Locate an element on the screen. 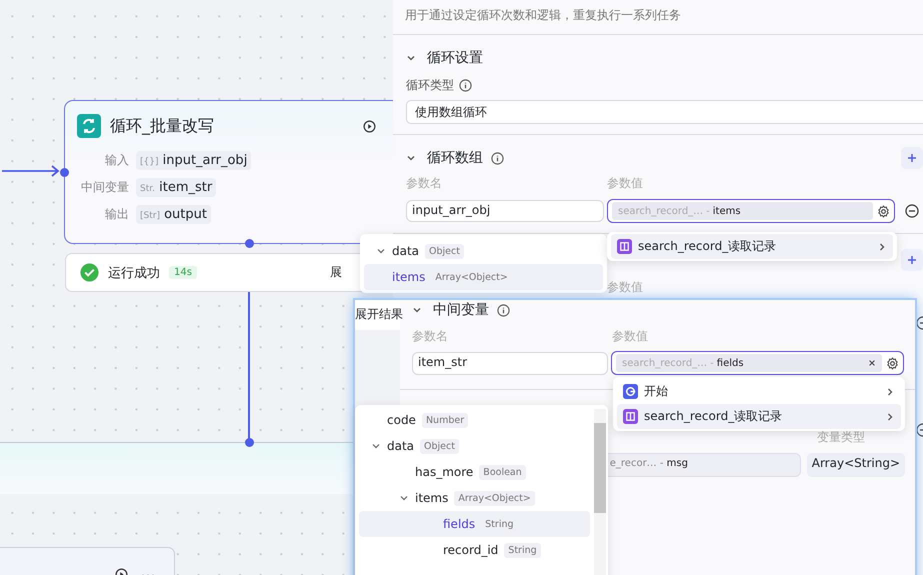  status-text: 运行成功 is located at coordinates (134, 273).